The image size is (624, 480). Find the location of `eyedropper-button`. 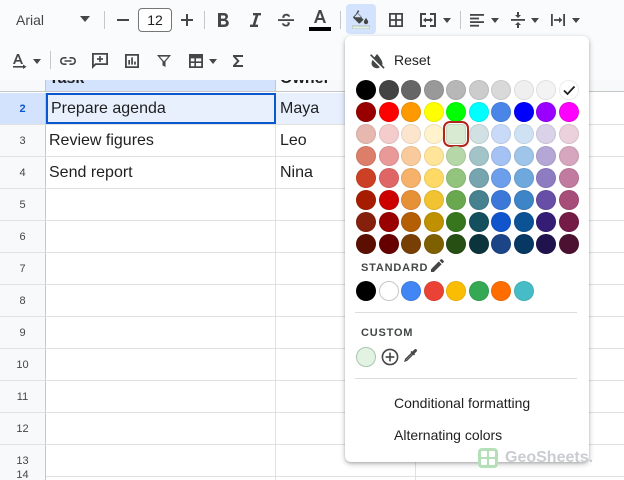

eyedropper-button is located at coordinates (411, 357).